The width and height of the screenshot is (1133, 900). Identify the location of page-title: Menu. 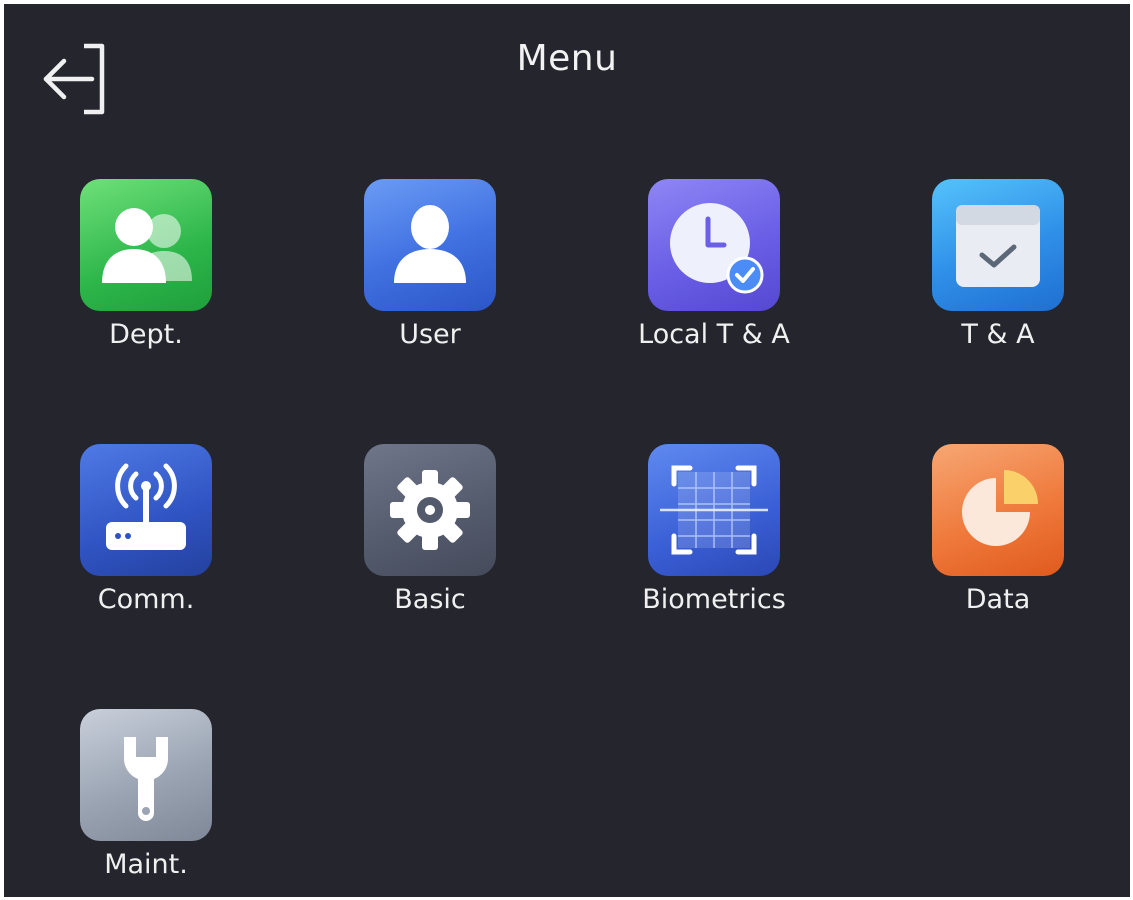
(567, 58).